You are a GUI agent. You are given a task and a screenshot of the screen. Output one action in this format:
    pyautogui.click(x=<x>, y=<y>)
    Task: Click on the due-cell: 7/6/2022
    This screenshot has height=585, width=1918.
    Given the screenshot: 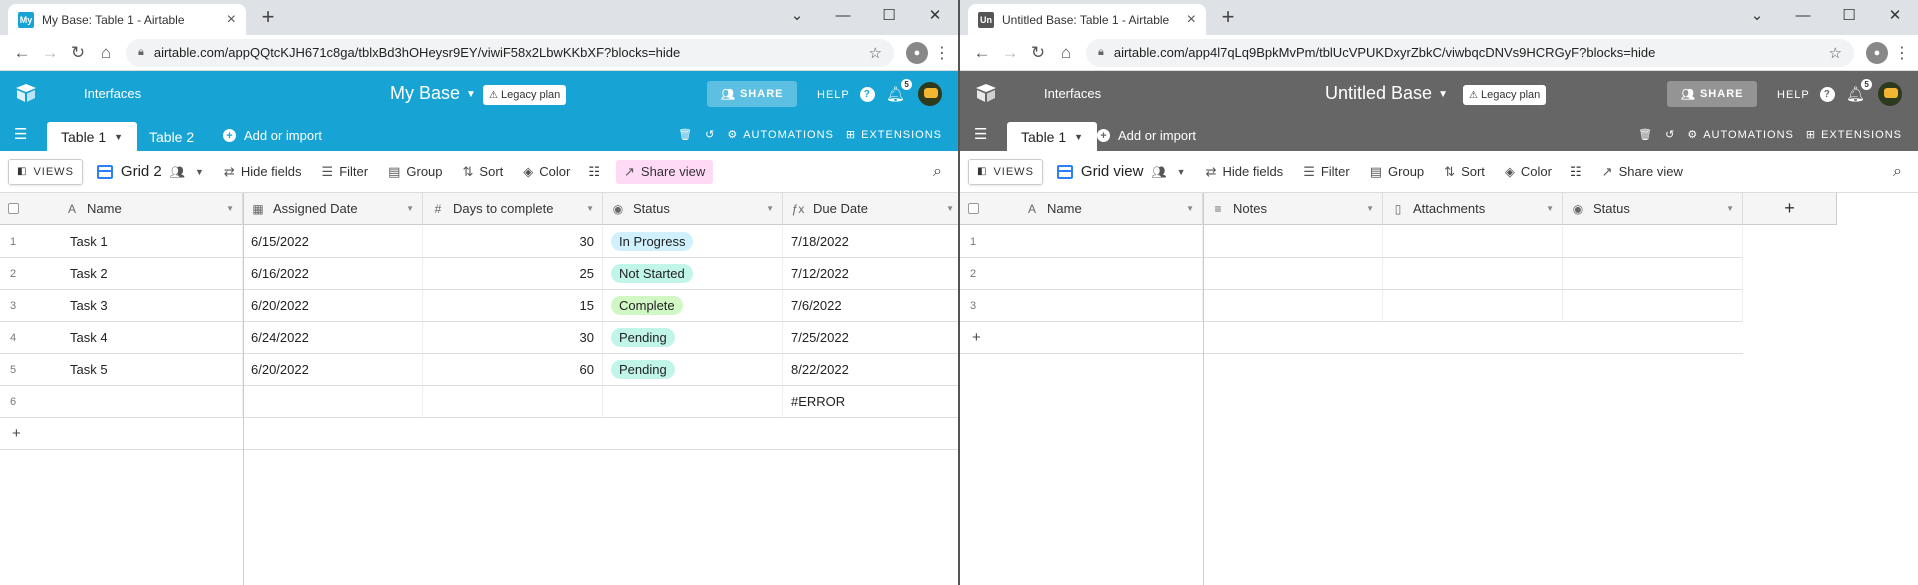 What is the action you would take?
    pyautogui.click(x=870, y=306)
    